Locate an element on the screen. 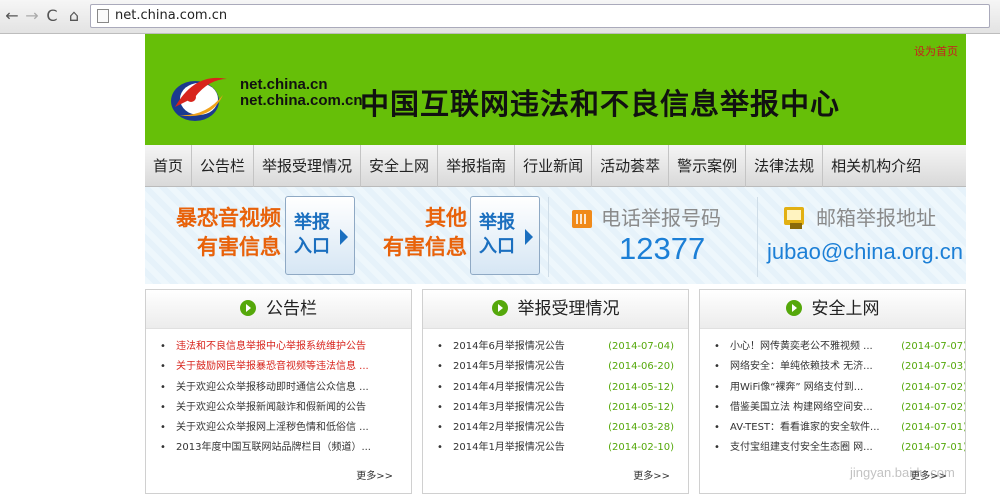  nav-report-guide: 举报指南 is located at coordinates (477, 166).